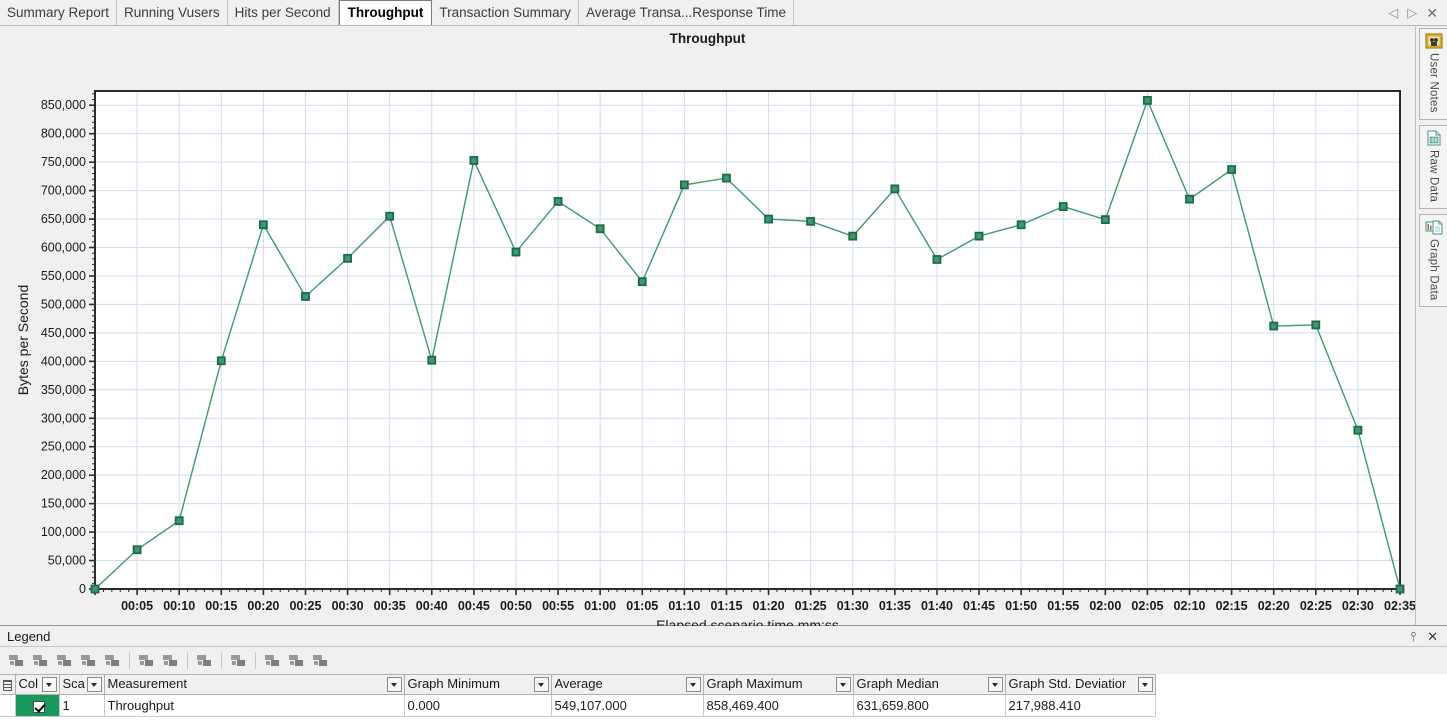 This screenshot has height=727, width=1447. Describe the element at coordinates (627, 684) in the screenshot. I see `legend-col-header-average: Average` at that location.